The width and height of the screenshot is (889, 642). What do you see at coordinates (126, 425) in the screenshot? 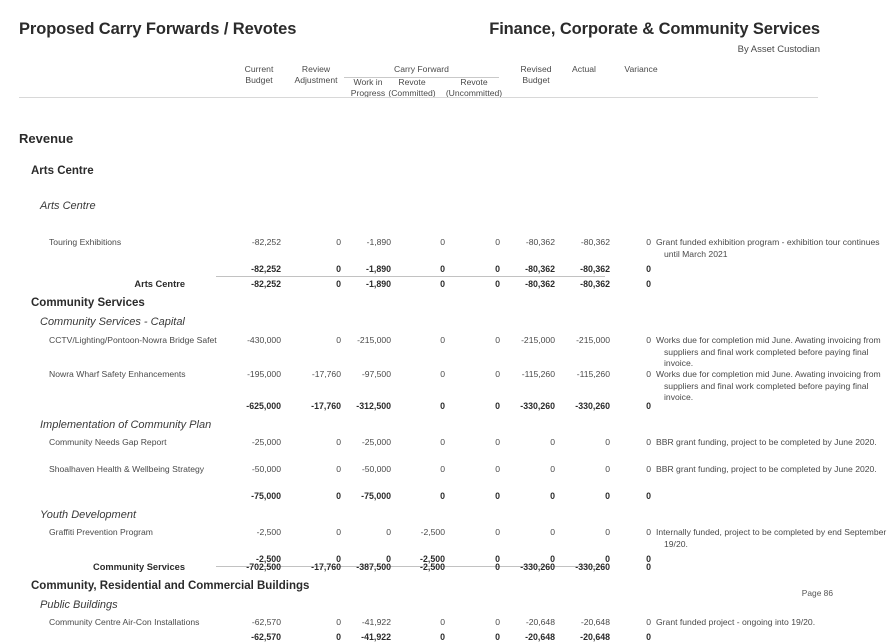
I see `subgroup-heading-implementation: Implementation of Community Plan` at bounding box center [126, 425].